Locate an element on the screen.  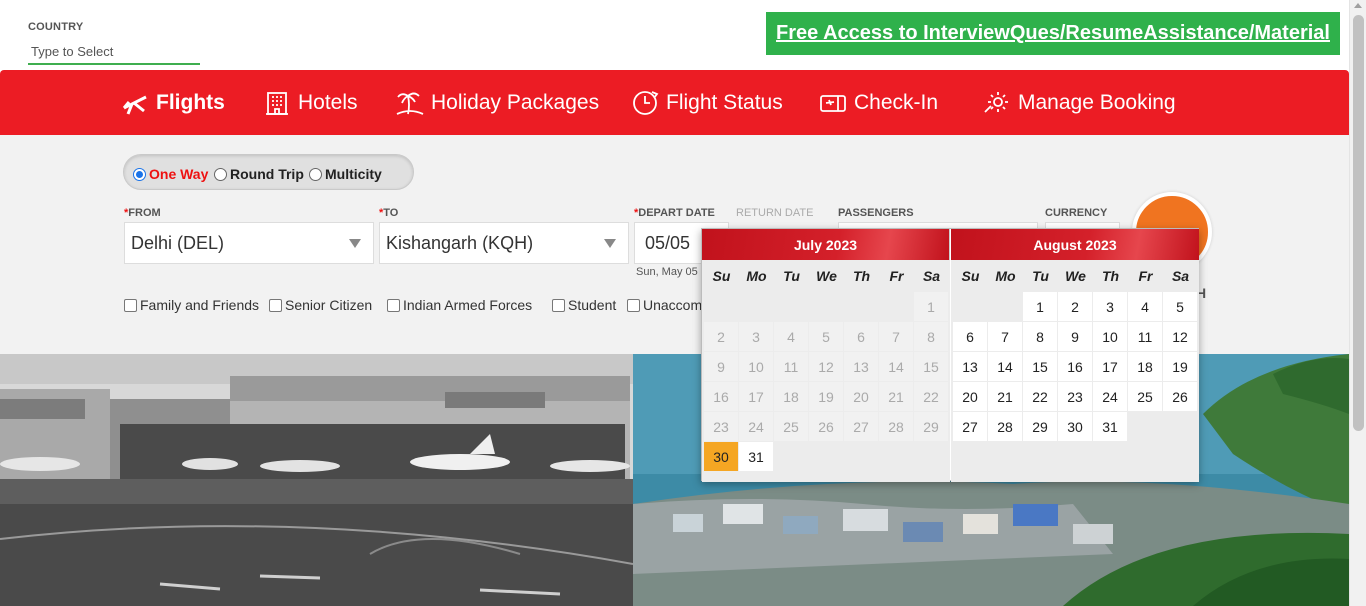
calendar-weekday: Su is located at coordinates (970, 276).